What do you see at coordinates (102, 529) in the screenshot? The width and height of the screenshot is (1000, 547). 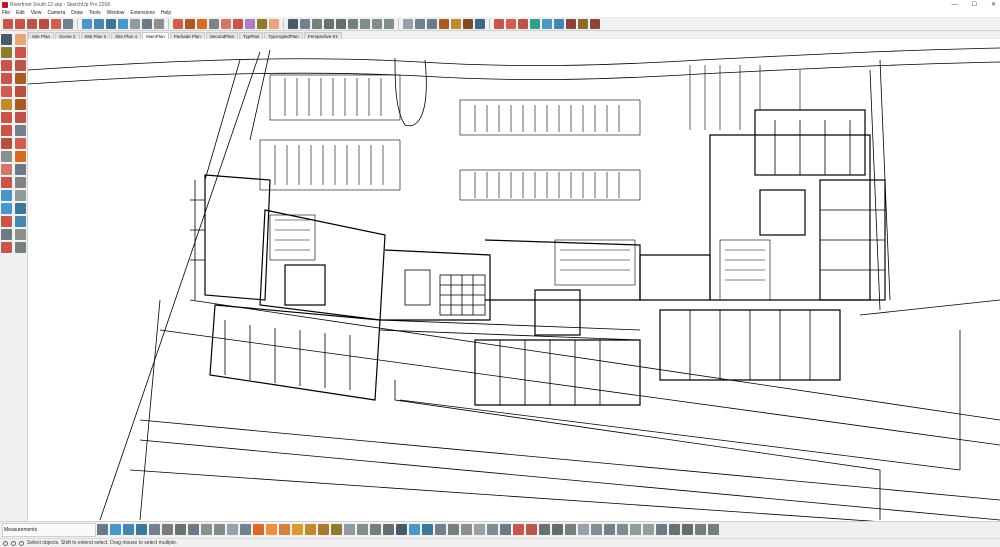 I see `axis-tool-icon` at bounding box center [102, 529].